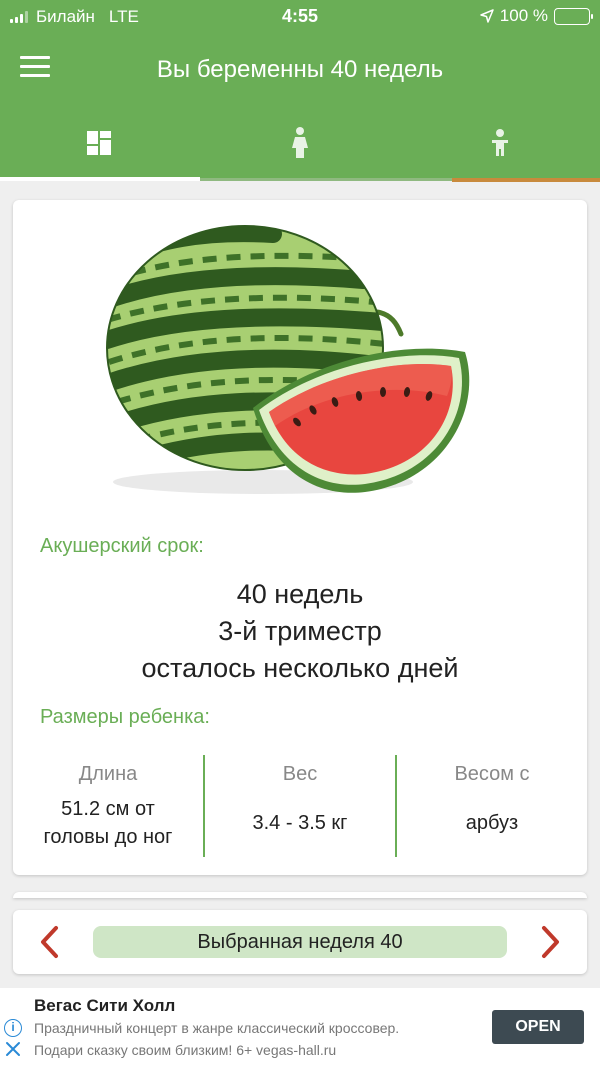 The image size is (600, 1066). What do you see at coordinates (573, 16) in the screenshot?
I see `battery-icon` at bounding box center [573, 16].